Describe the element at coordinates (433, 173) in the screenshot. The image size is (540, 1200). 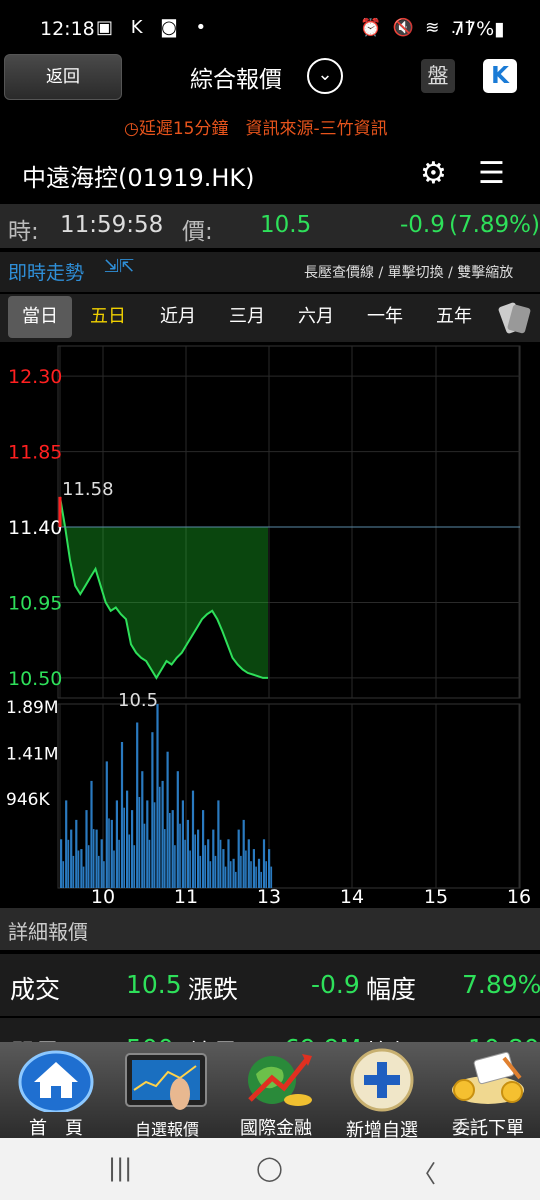
I see `gear-icon: ⚙` at that location.